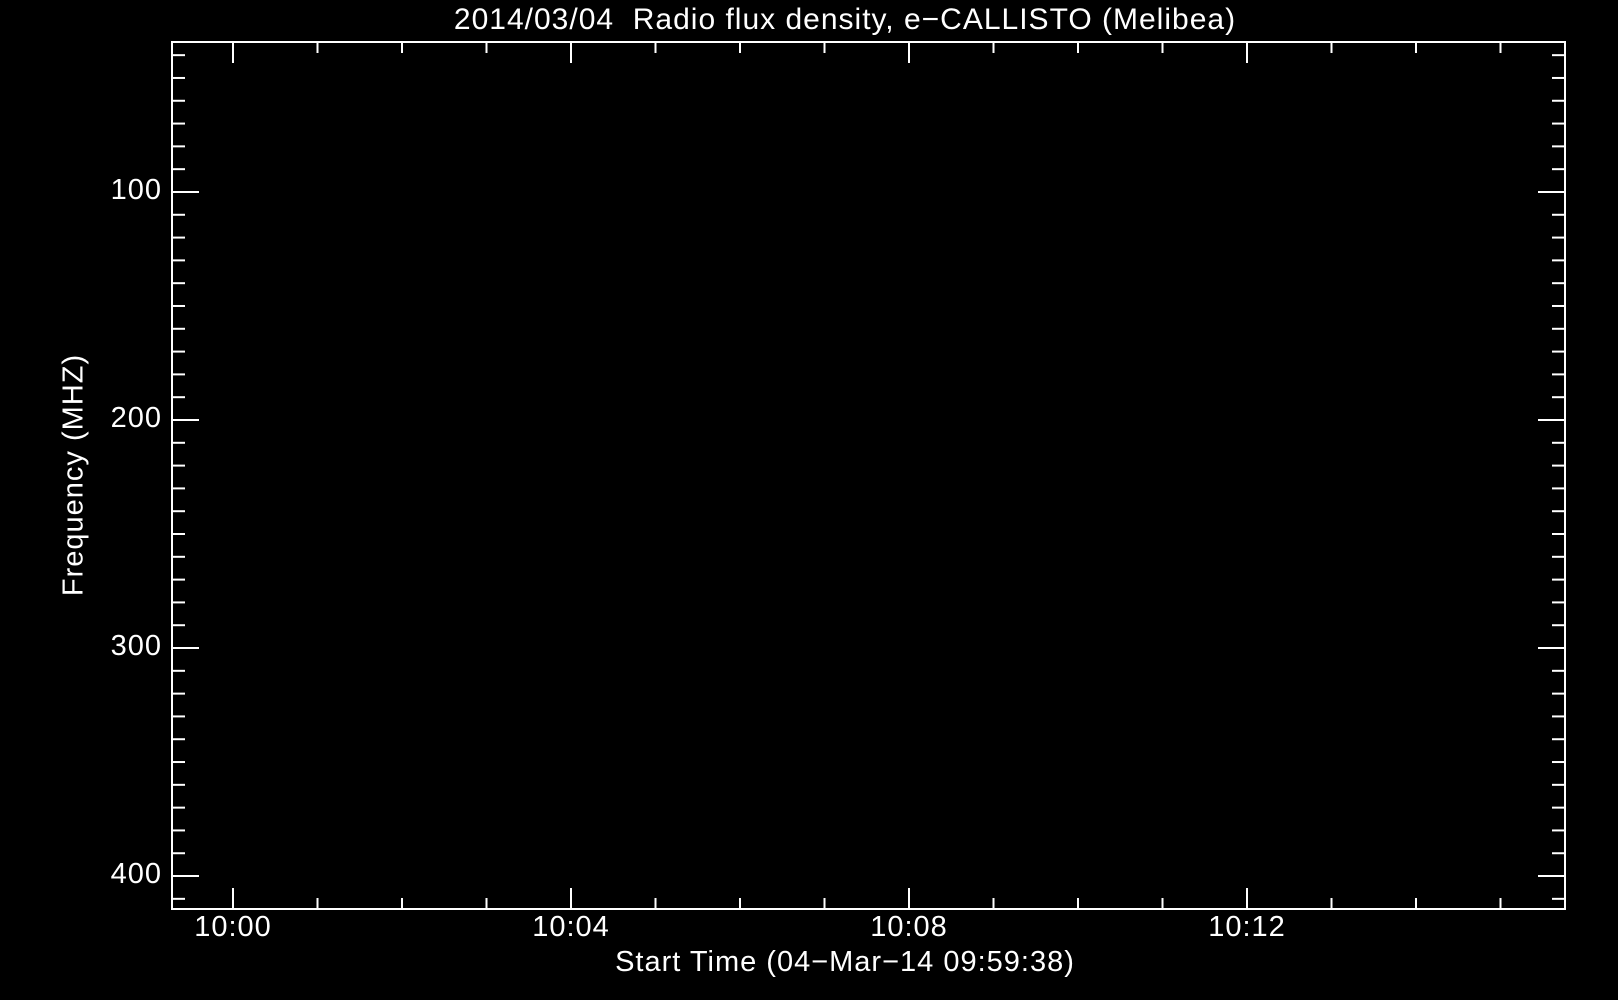 This screenshot has width=1618, height=1000. Describe the element at coordinates (909, 927) in the screenshot. I see `x-tick-label-1008: 10:08` at that location.